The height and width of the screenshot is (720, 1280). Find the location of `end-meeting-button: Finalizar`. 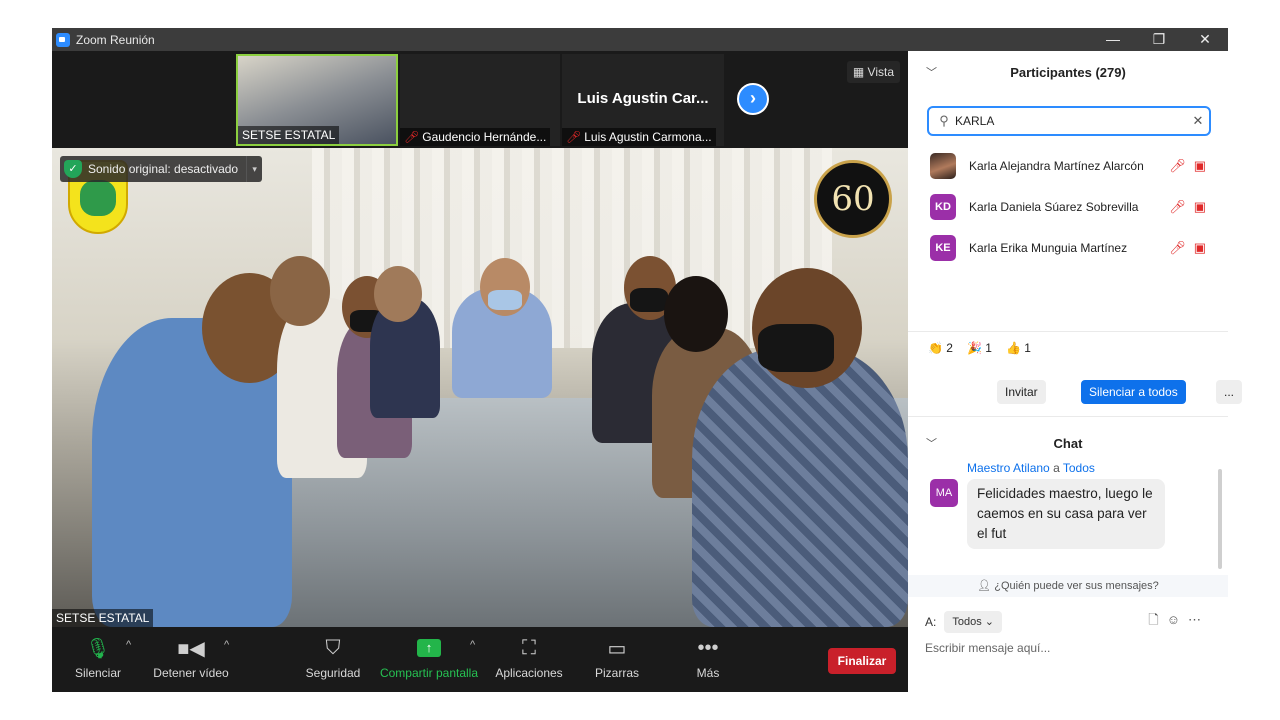

end-meeting-button: Finalizar is located at coordinates (862, 661).